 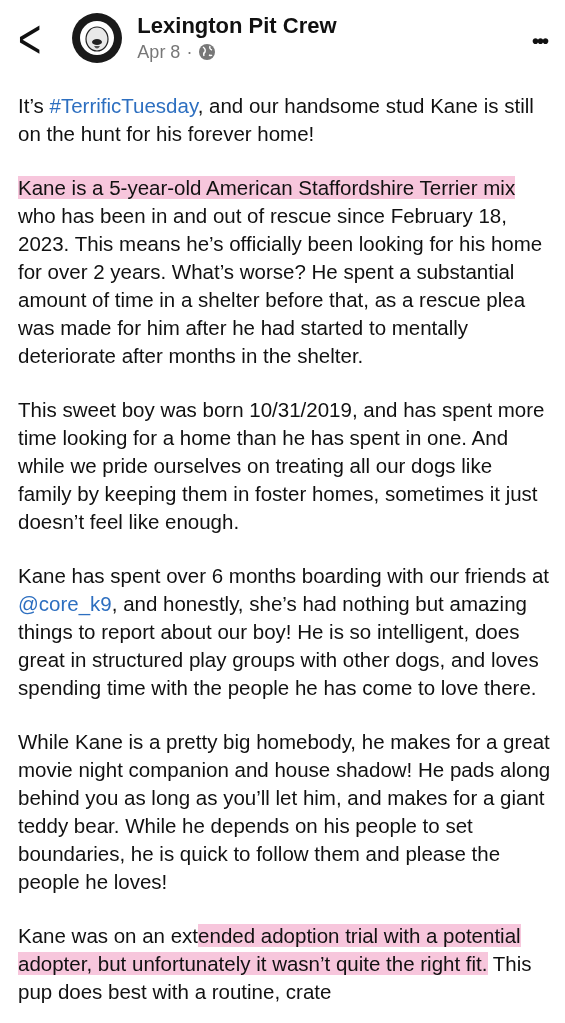 I want to click on post-paragraph: It’s #TerrificTuesday, and our handsome stud Kane is still on the hunt for his forever home!, so click(x=276, y=120).